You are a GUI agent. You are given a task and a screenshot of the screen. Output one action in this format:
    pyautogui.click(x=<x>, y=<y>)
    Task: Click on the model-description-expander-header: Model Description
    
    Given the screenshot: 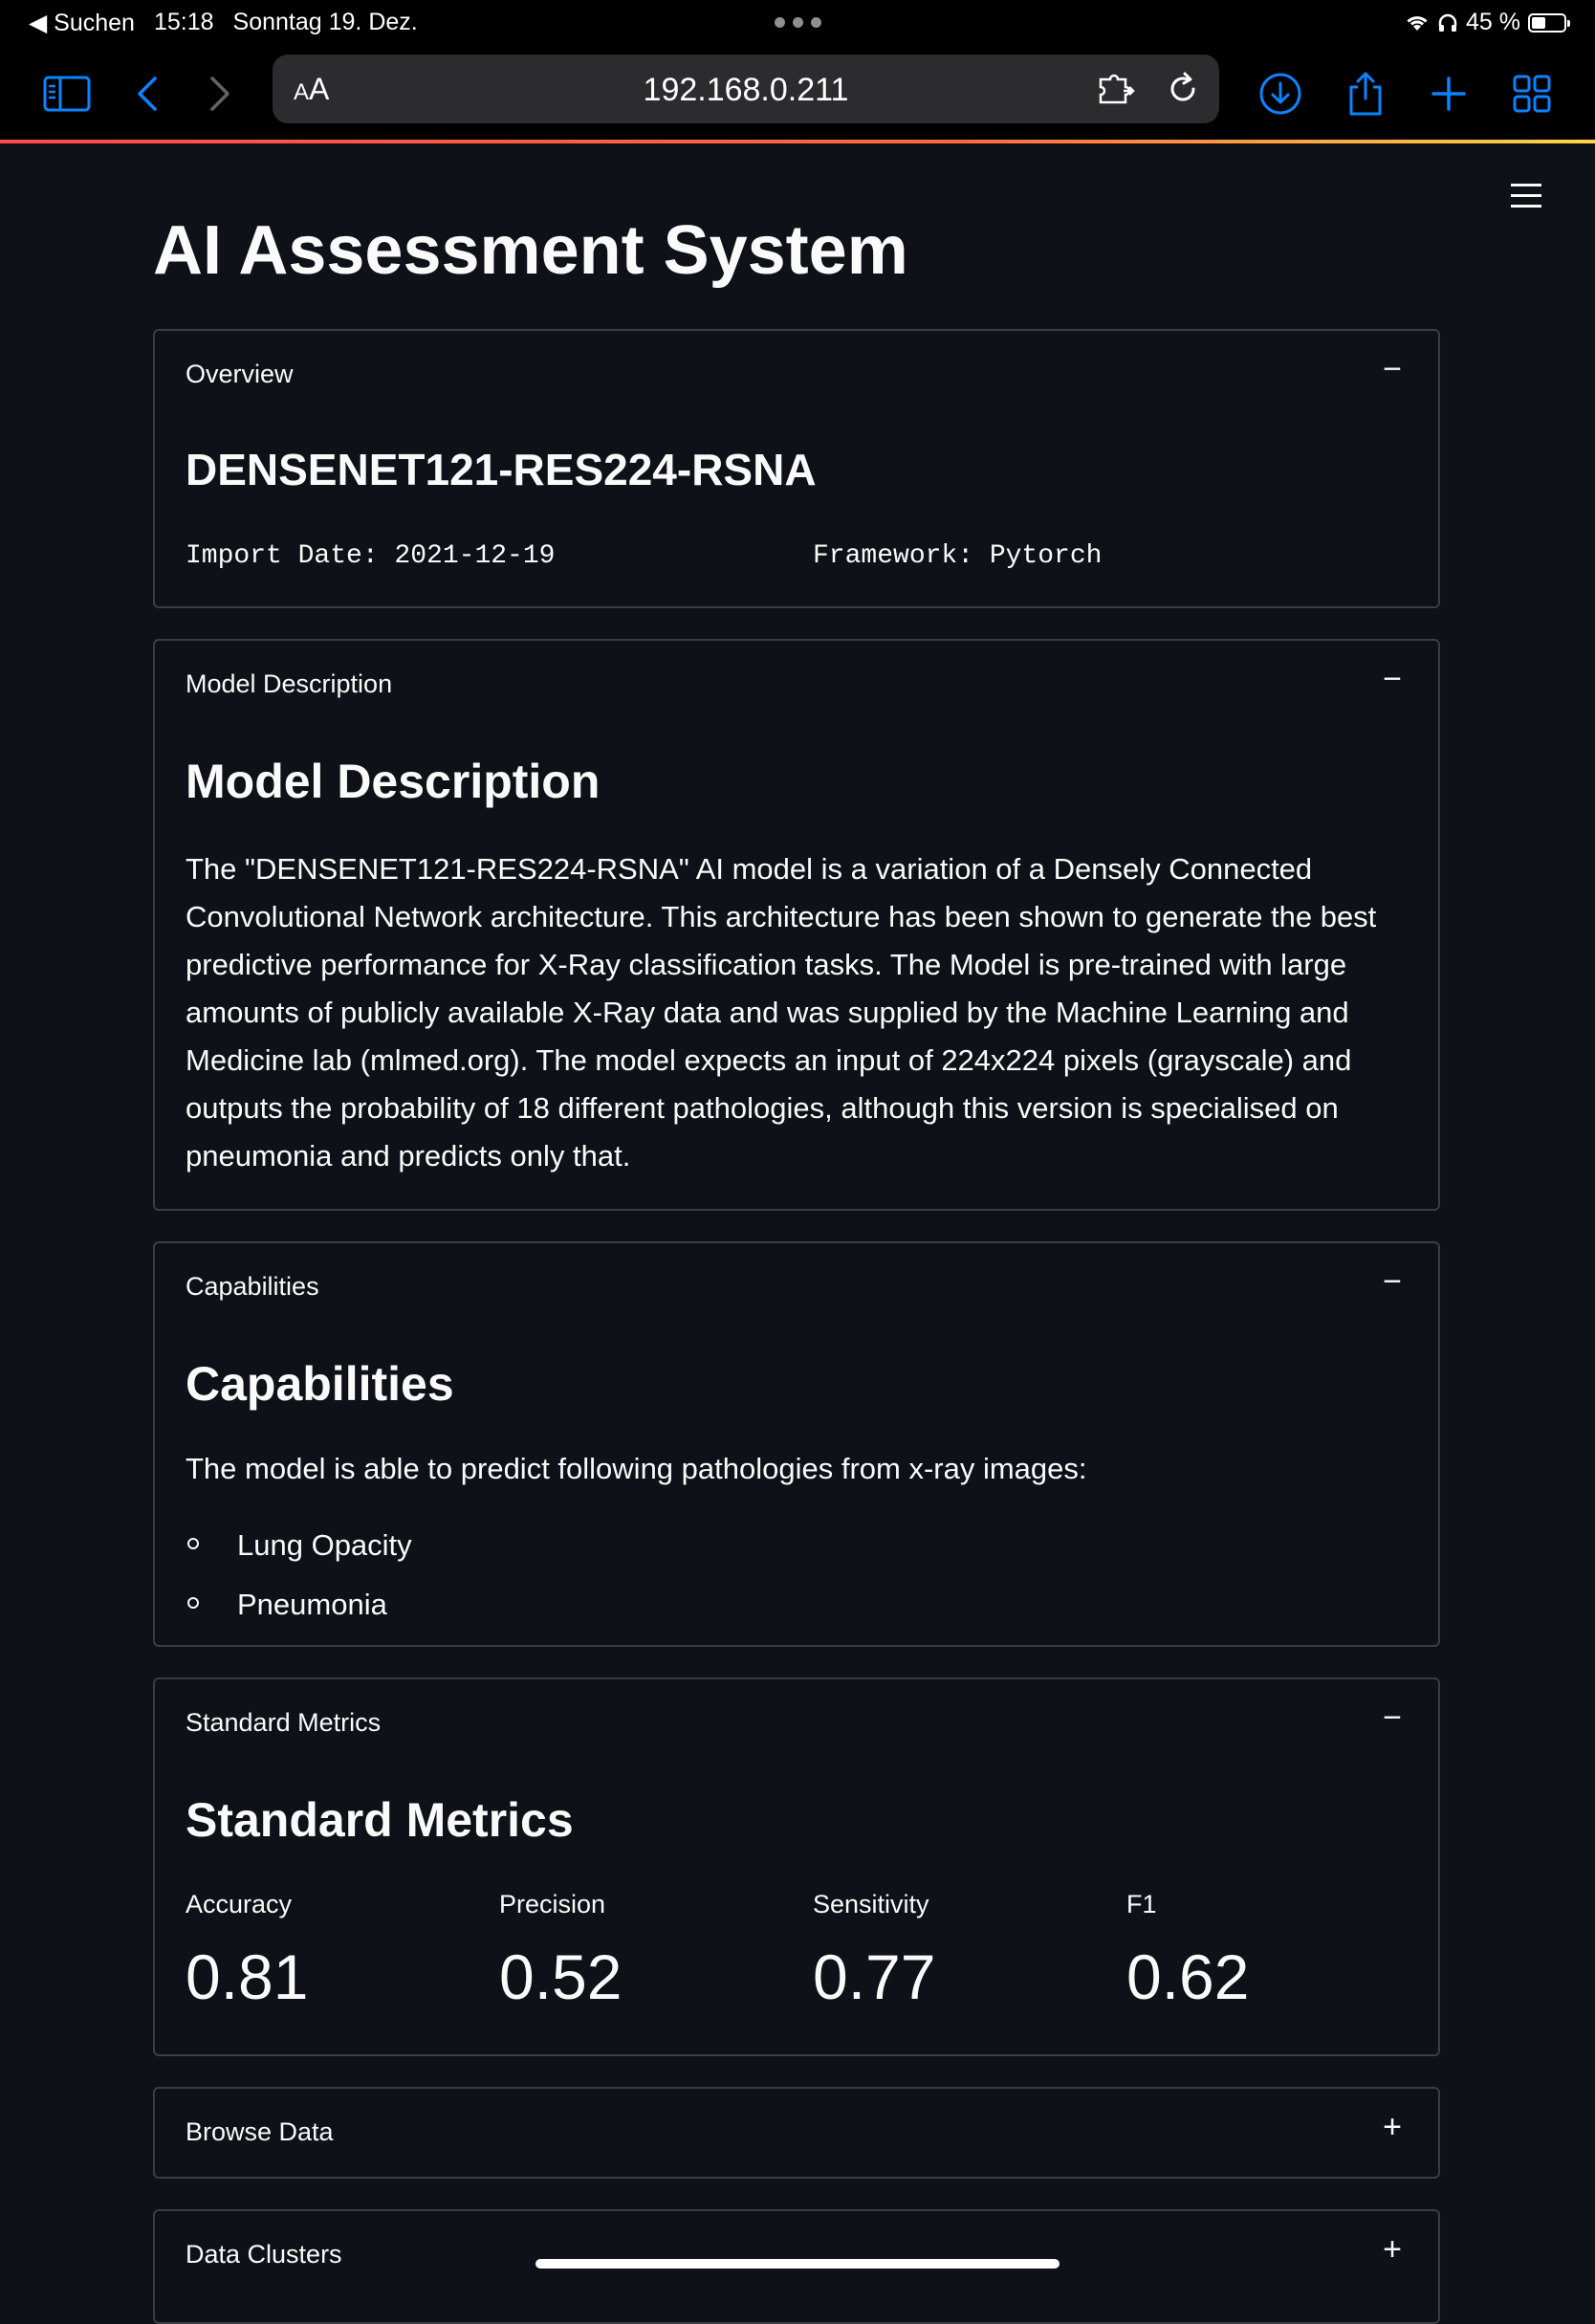 What is the action you would take?
    pyautogui.click(x=289, y=684)
    